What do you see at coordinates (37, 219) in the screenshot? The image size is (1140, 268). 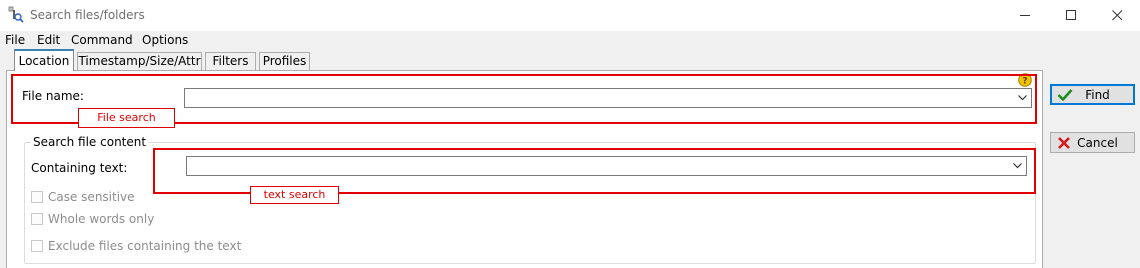 I see `whole-words-checkbox` at bounding box center [37, 219].